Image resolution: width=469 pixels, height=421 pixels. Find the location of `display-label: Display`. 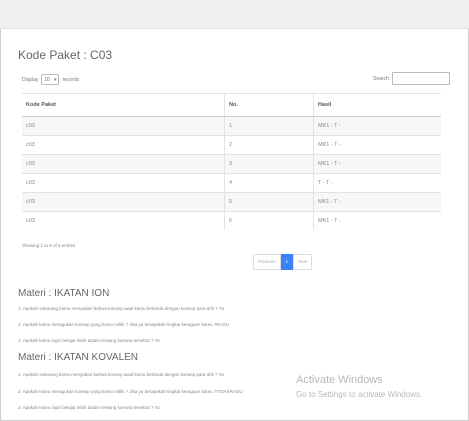

display-label: Display is located at coordinates (30, 79).